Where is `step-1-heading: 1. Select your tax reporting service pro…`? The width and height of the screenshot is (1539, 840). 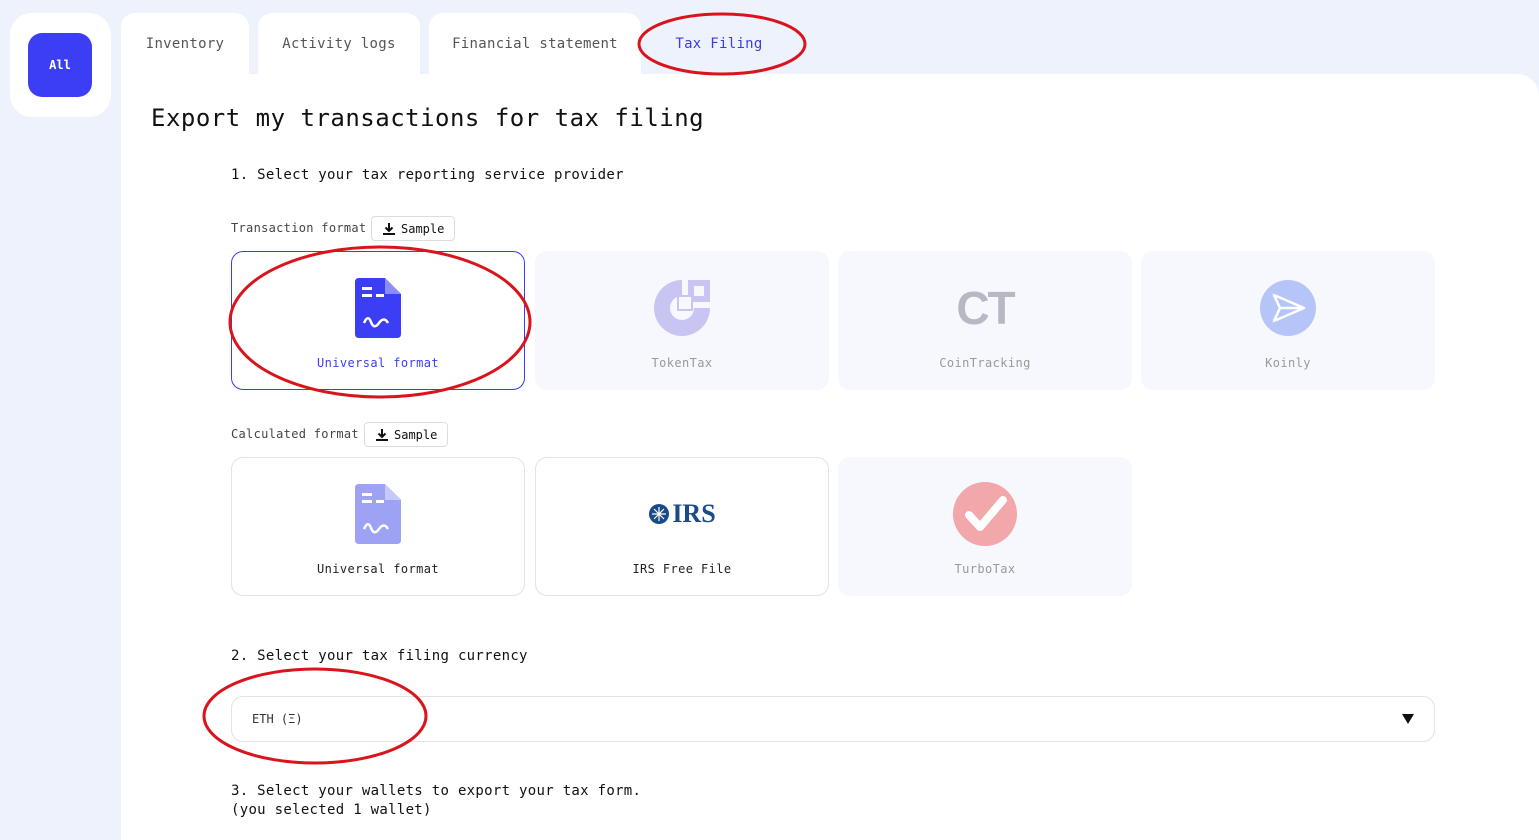
step-1-heading: 1. Select your tax reporting service pro… is located at coordinates (427, 175).